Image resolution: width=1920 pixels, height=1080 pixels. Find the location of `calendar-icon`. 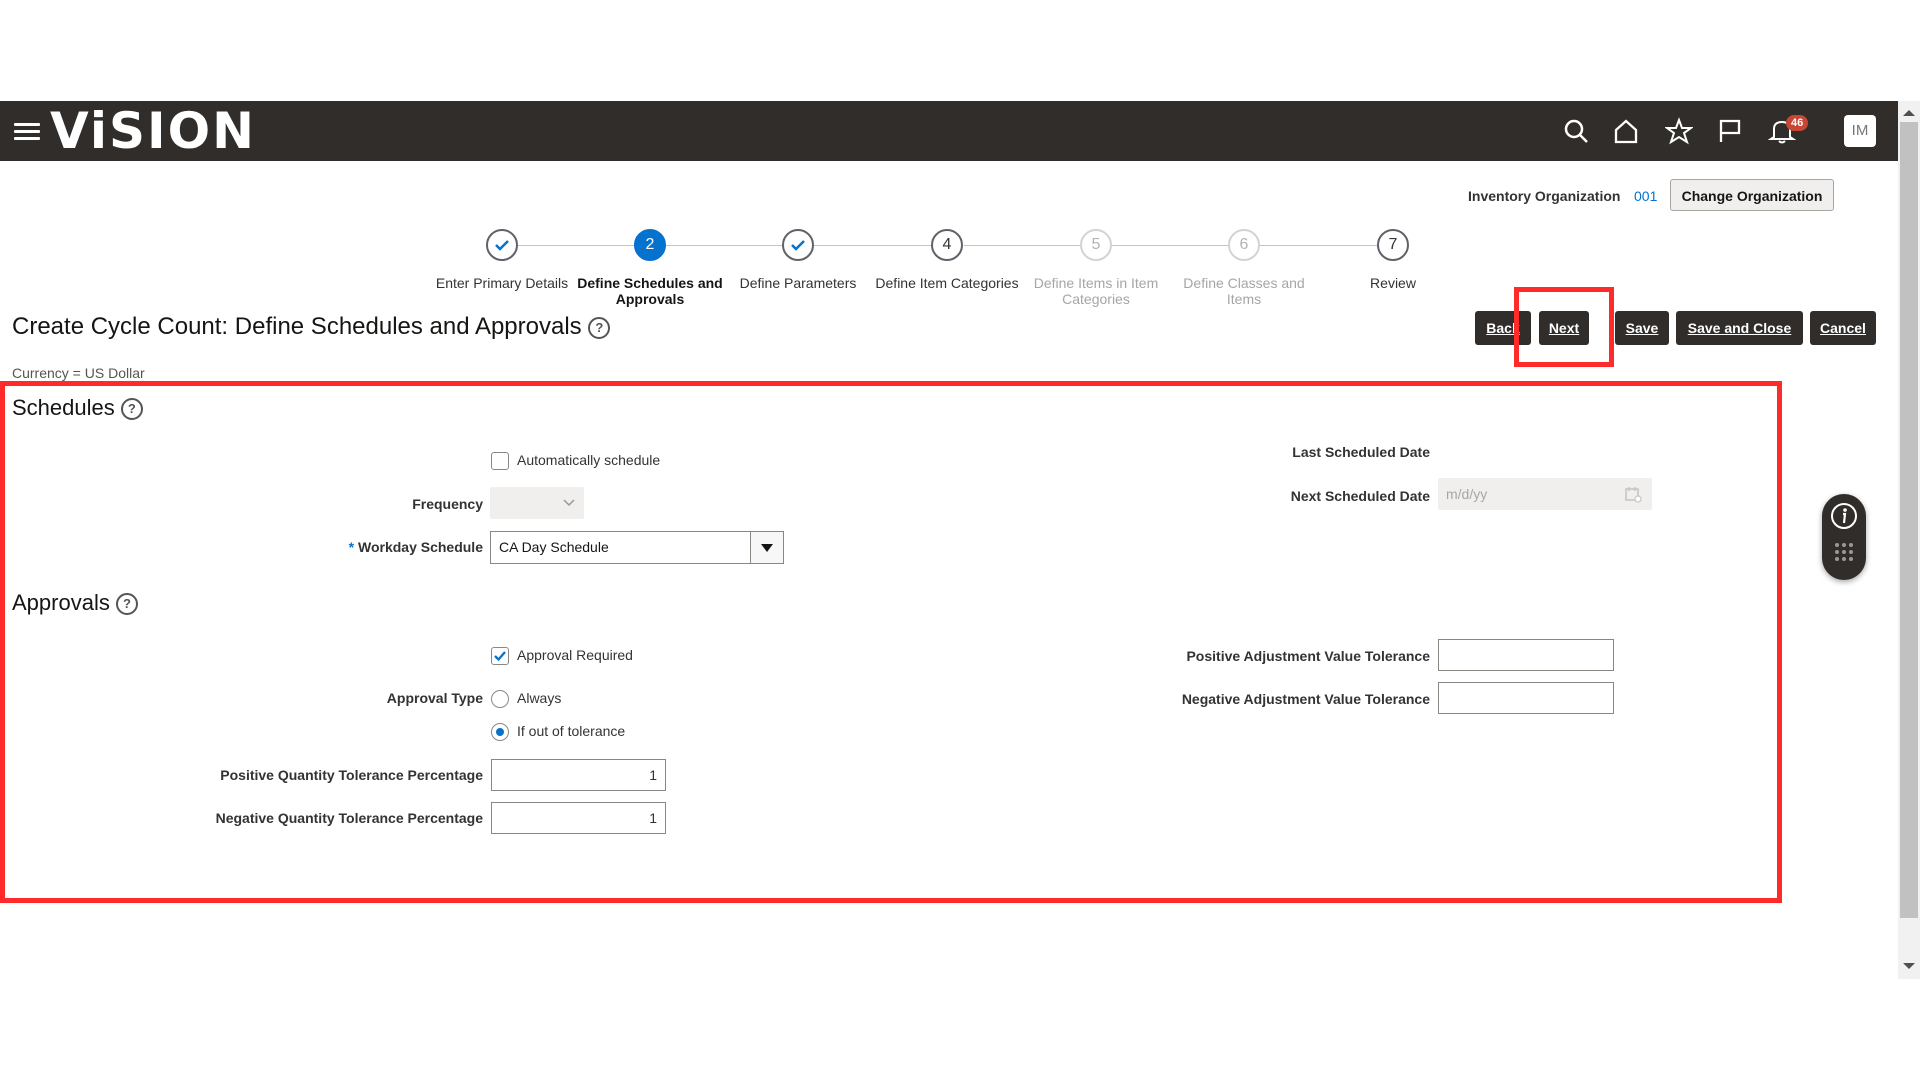

calendar-icon is located at coordinates (1633, 495).